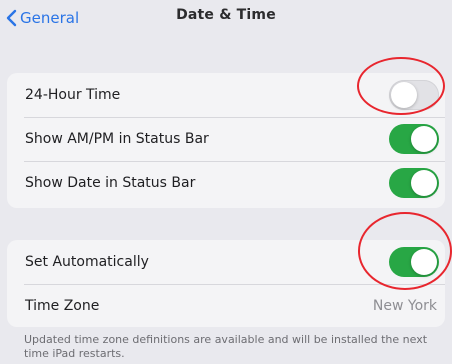 This screenshot has height=364, width=452. Describe the element at coordinates (226, 15) in the screenshot. I see `page-title: Date & Time` at that location.